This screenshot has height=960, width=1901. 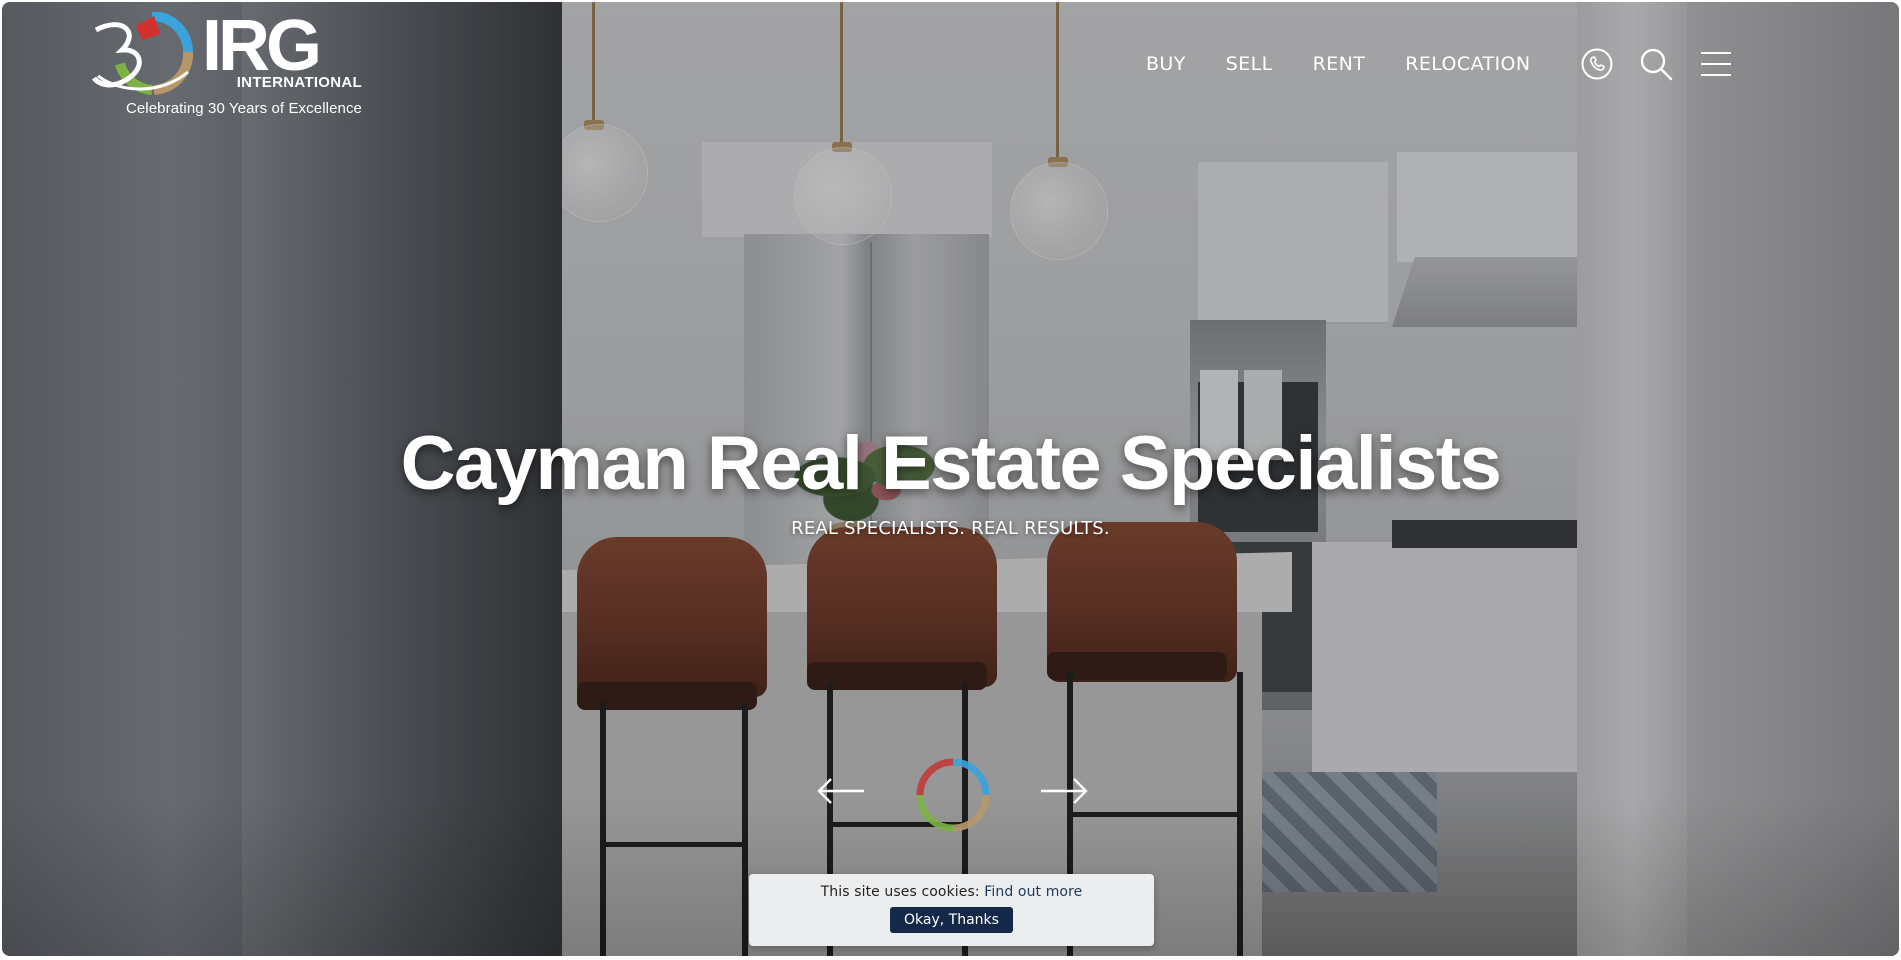 I want to click on phone-icon, so click(x=1597, y=64).